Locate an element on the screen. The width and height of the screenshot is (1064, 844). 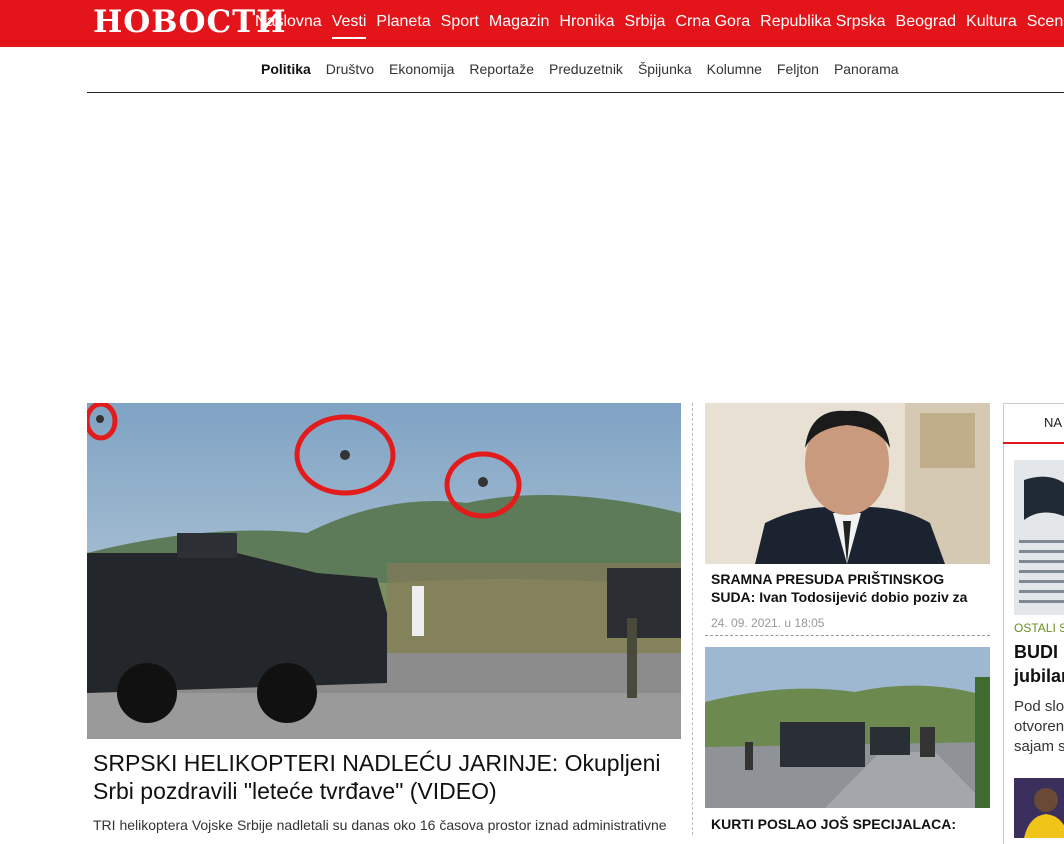
right-lead-line2: otvoren is located at coordinates (1039, 726).